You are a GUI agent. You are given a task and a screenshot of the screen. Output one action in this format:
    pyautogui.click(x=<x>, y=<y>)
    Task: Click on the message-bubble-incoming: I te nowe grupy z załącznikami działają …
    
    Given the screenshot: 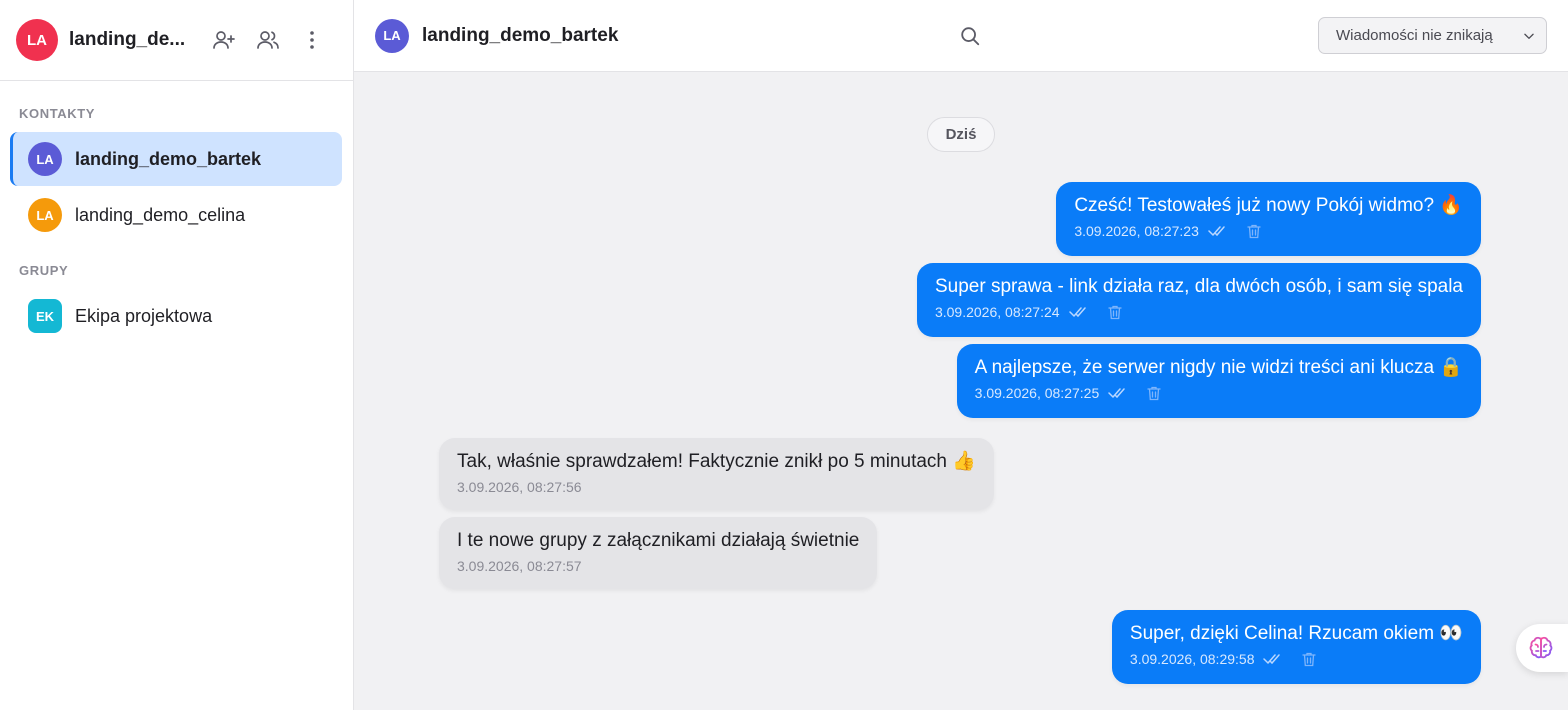 What is the action you would take?
    pyautogui.click(x=658, y=553)
    